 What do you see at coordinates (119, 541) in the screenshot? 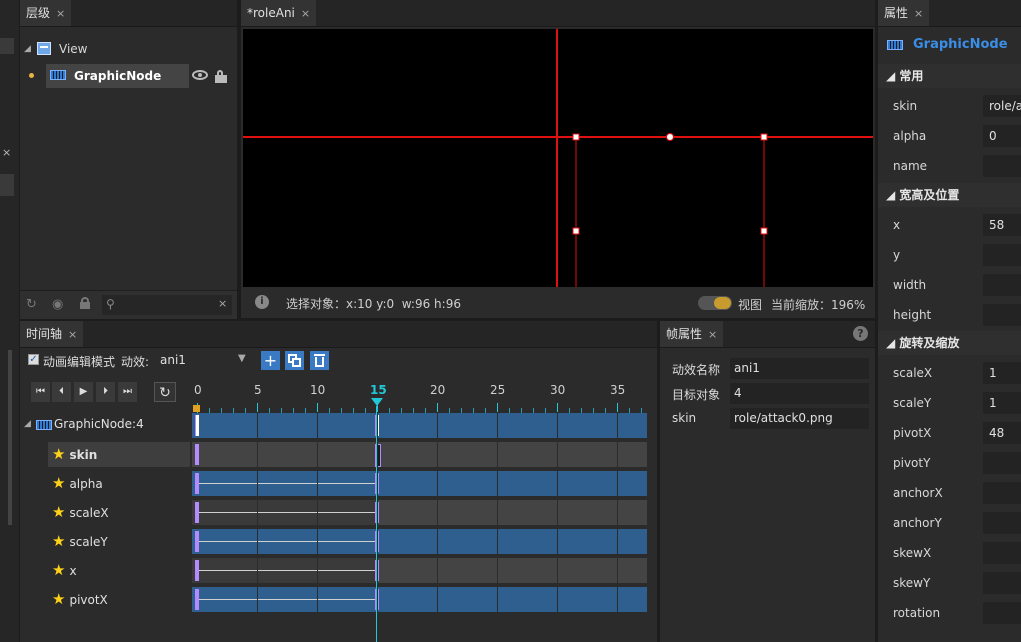
I see `track-label-scaleY: ★ scaleY` at bounding box center [119, 541].